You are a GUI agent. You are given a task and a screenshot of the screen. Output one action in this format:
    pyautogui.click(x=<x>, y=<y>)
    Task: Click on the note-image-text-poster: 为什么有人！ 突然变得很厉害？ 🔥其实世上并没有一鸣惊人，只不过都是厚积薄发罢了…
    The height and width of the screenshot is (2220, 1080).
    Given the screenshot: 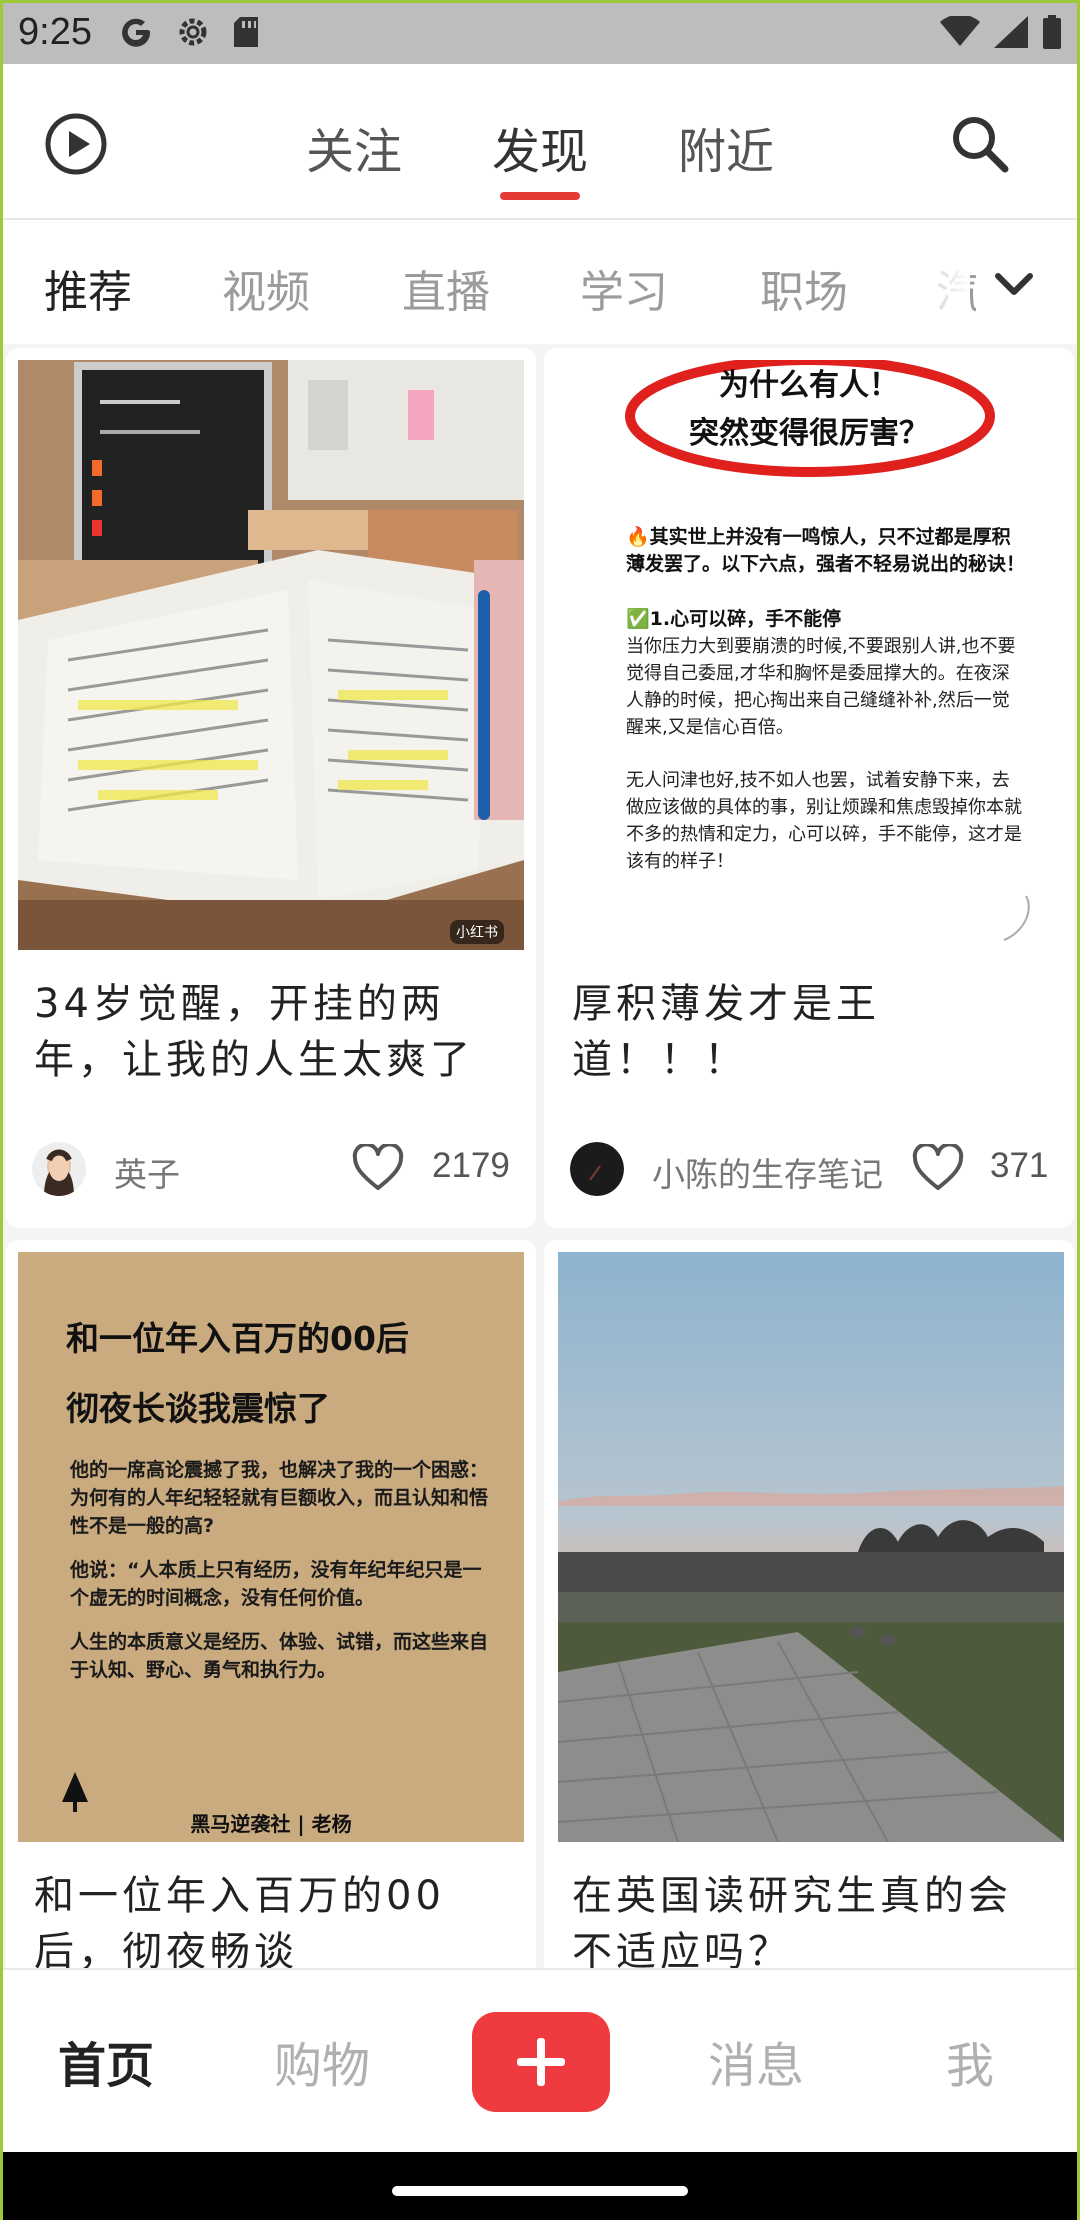 What is the action you would take?
    pyautogui.click(x=809, y=655)
    